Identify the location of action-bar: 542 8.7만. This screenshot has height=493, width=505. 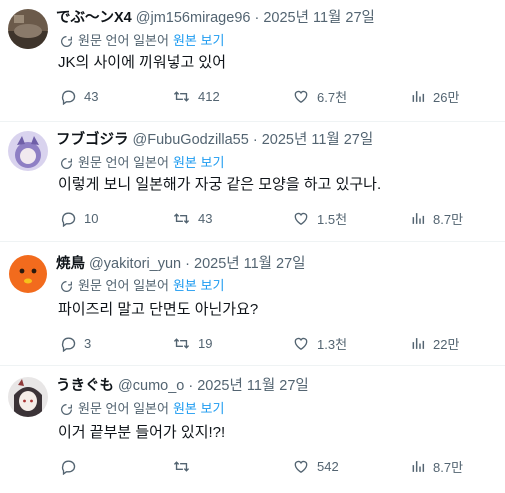
(270, 466).